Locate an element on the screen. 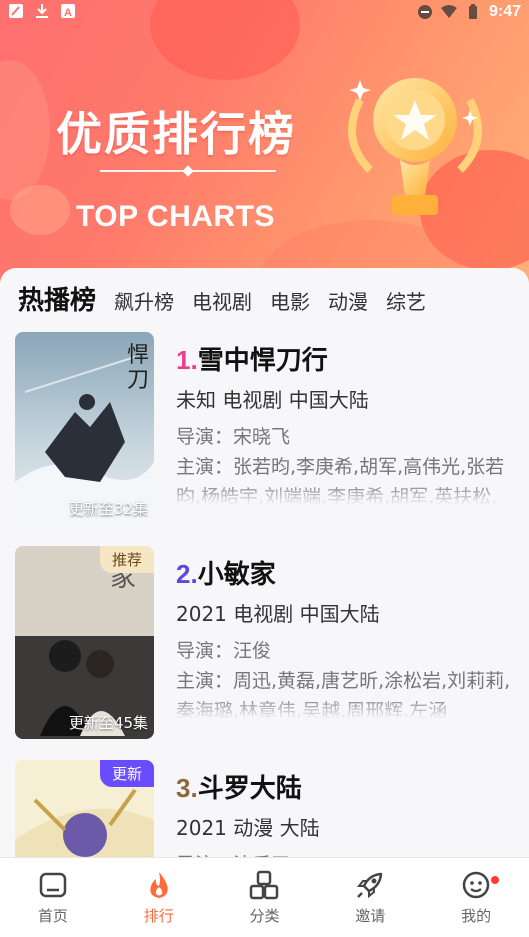 Image resolution: width=529 pixels, height=937 pixels. fire-icon is located at coordinates (159, 885).